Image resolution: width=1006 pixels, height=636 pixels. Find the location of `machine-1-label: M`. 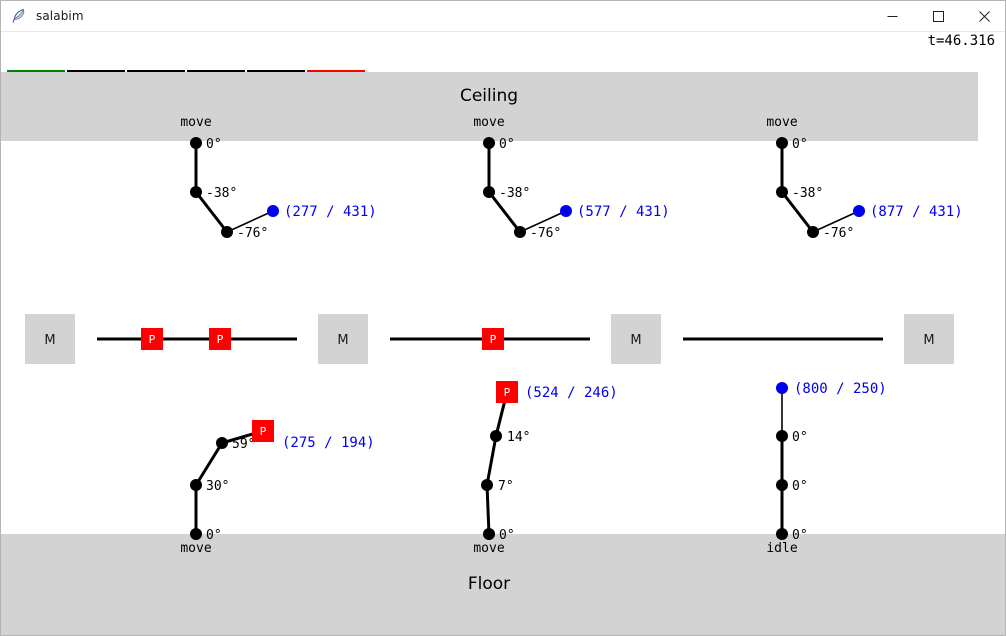

machine-1-label: M is located at coordinates (49, 340).